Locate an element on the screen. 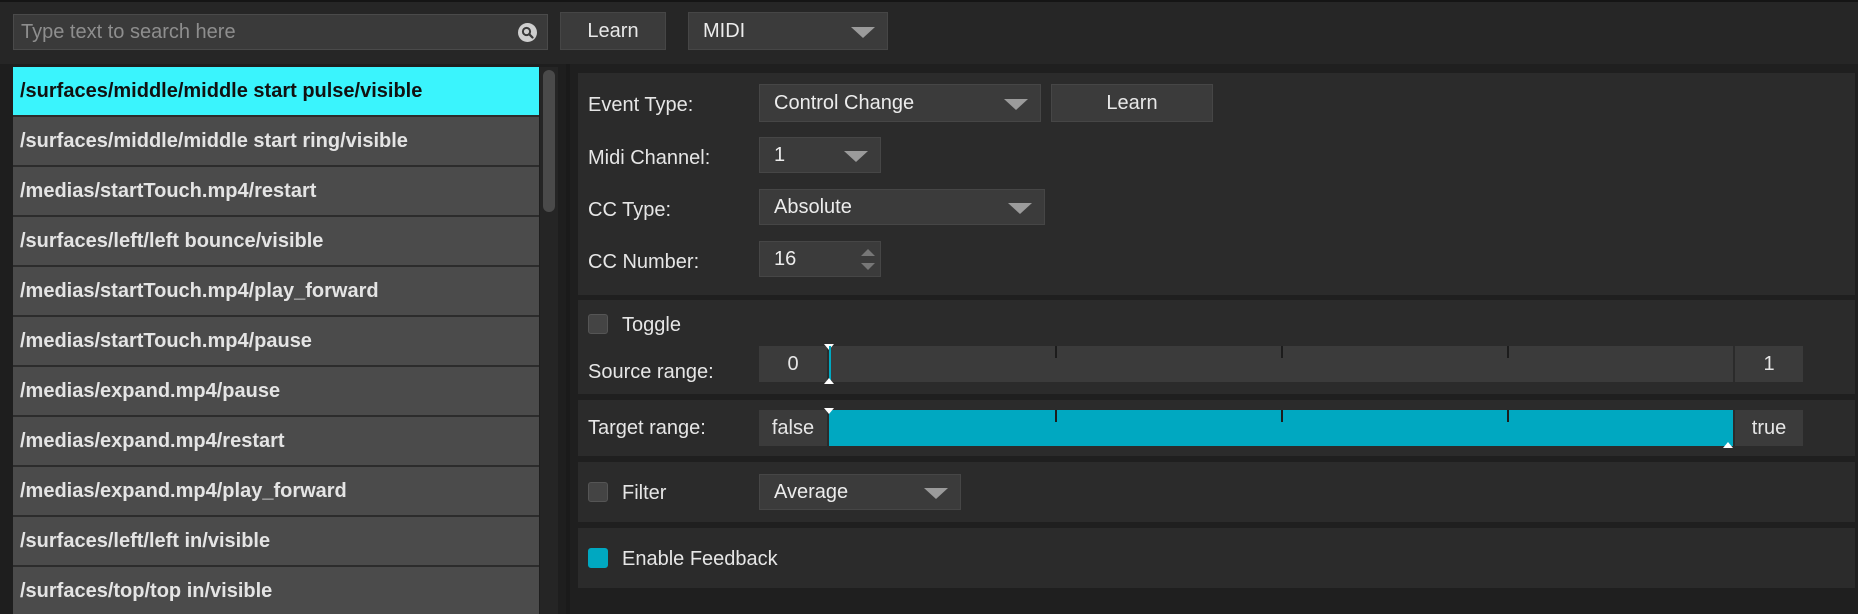 The height and width of the screenshot is (614, 1858). event-type-value: Control Change is located at coordinates (844, 103).